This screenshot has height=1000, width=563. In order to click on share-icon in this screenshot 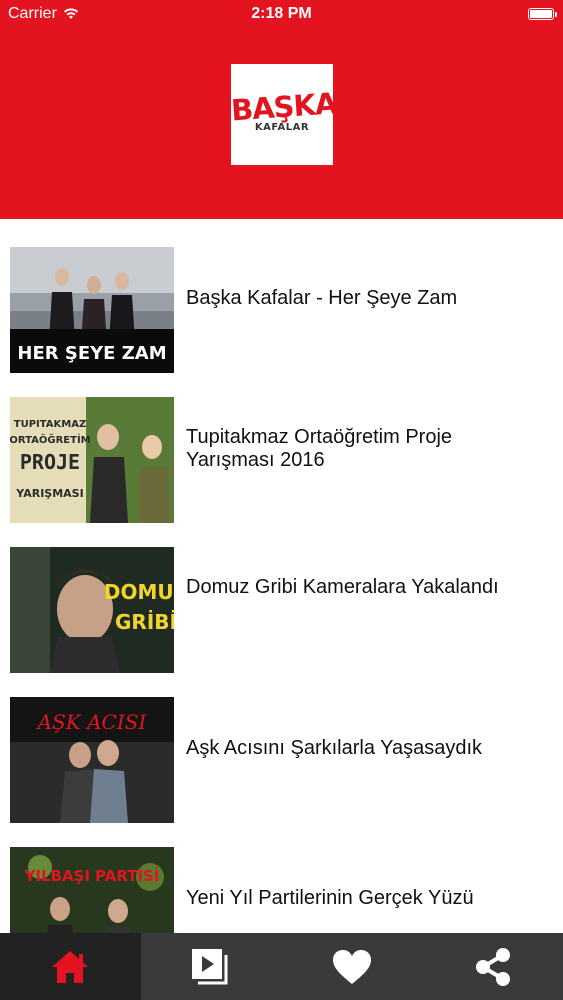, I will do `click(492, 966)`.